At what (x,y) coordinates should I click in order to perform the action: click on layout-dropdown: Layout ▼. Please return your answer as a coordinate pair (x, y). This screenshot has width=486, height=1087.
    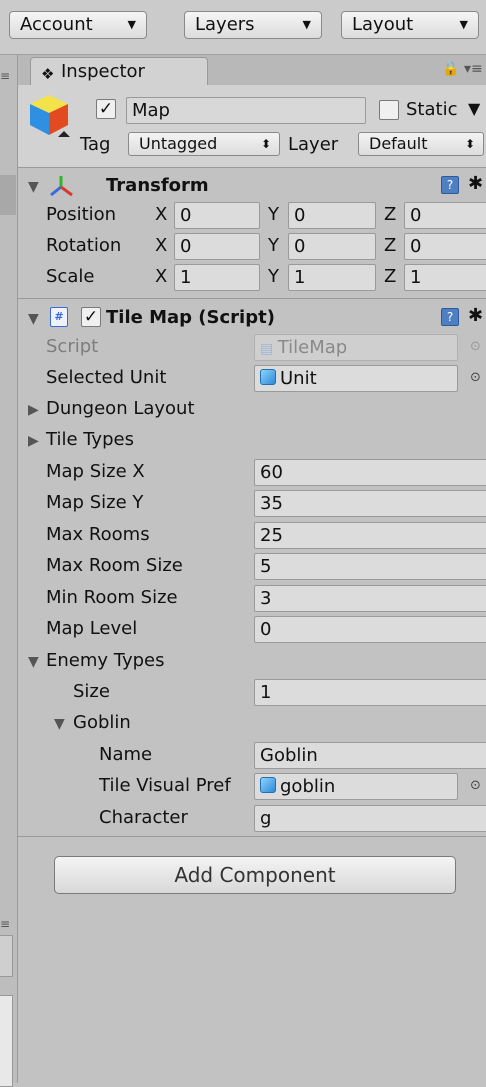
    Looking at the image, I should click on (410, 25).